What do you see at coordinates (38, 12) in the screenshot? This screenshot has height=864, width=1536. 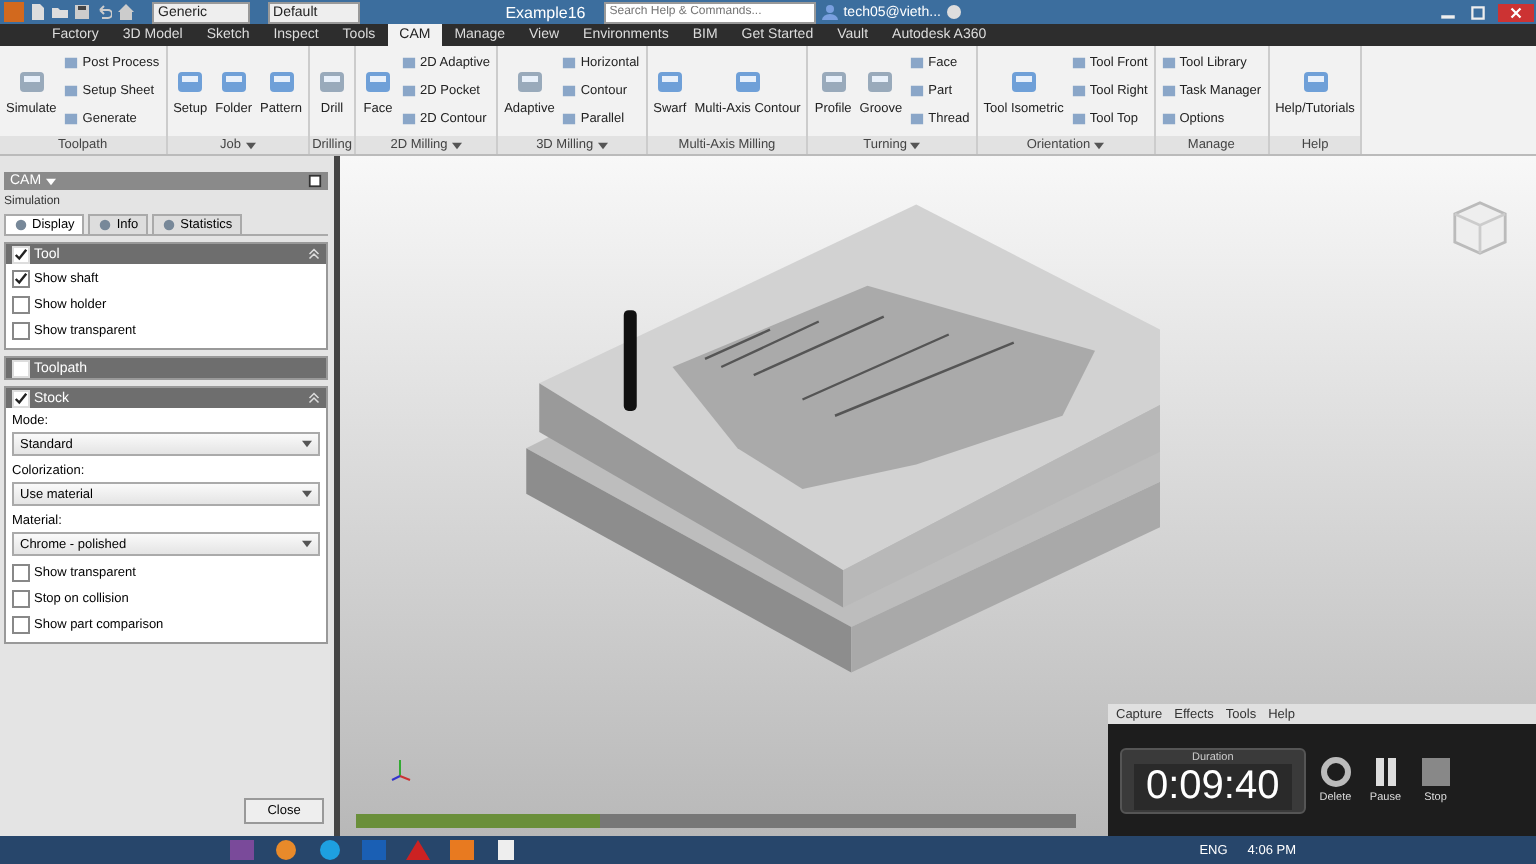 I see `new-file-icon` at bounding box center [38, 12].